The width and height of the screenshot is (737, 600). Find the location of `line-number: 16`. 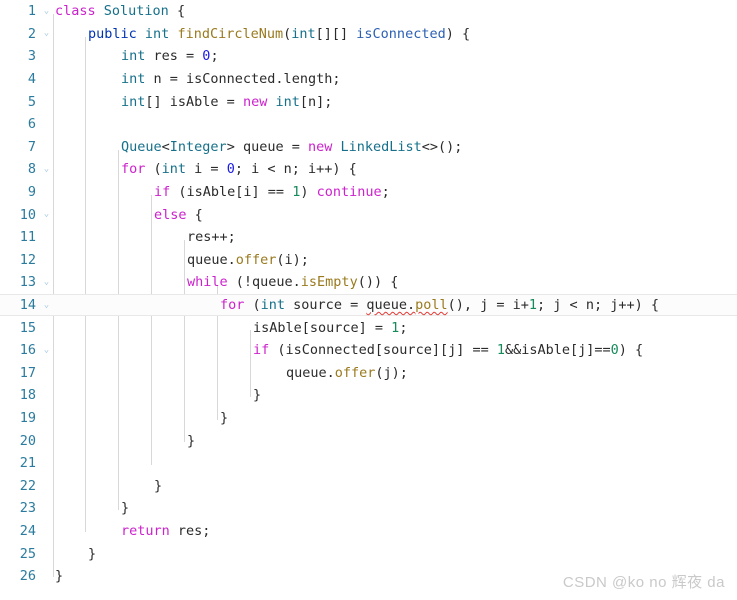

line-number: 16 is located at coordinates (27, 350).